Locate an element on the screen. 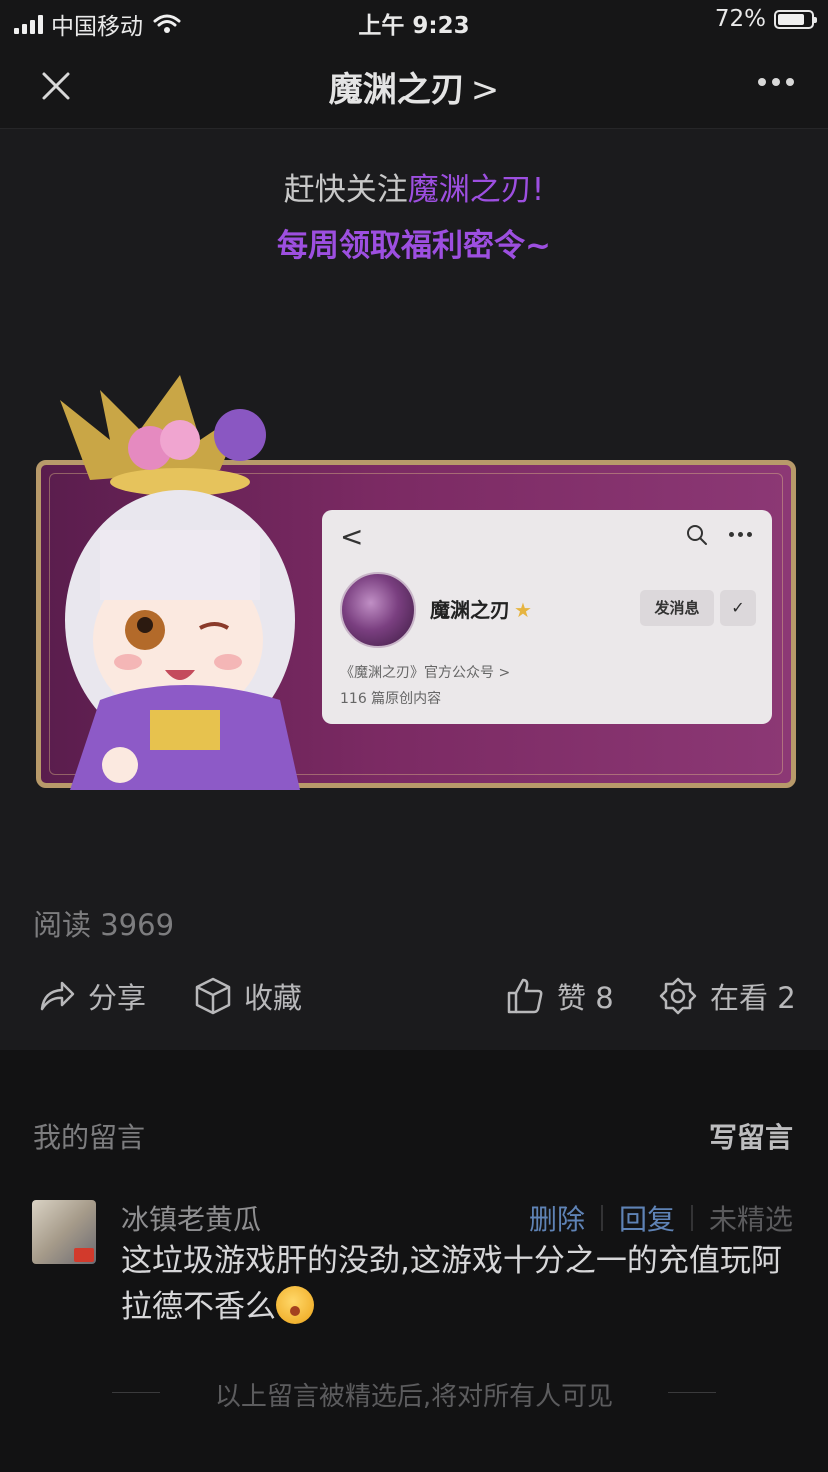 Image resolution: width=828 pixels, height=1472 pixels. action-bar: 分享 收藏 赞 8 在看 2 is located at coordinates (414, 998).